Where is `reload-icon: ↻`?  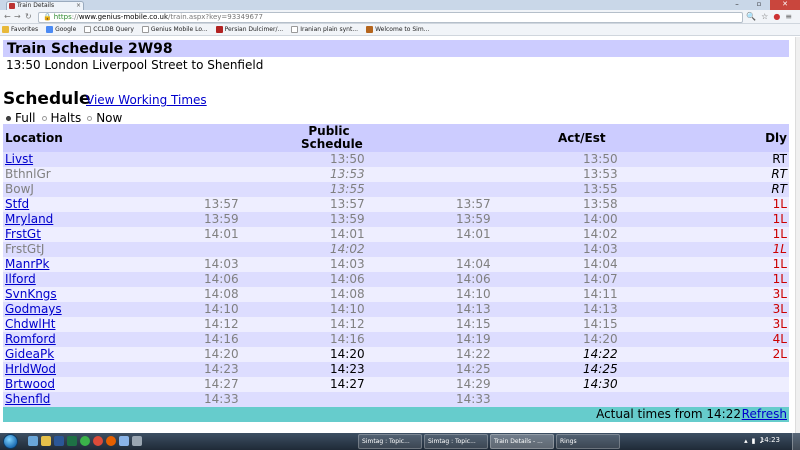 reload-icon: ↻ is located at coordinates (28, 16).